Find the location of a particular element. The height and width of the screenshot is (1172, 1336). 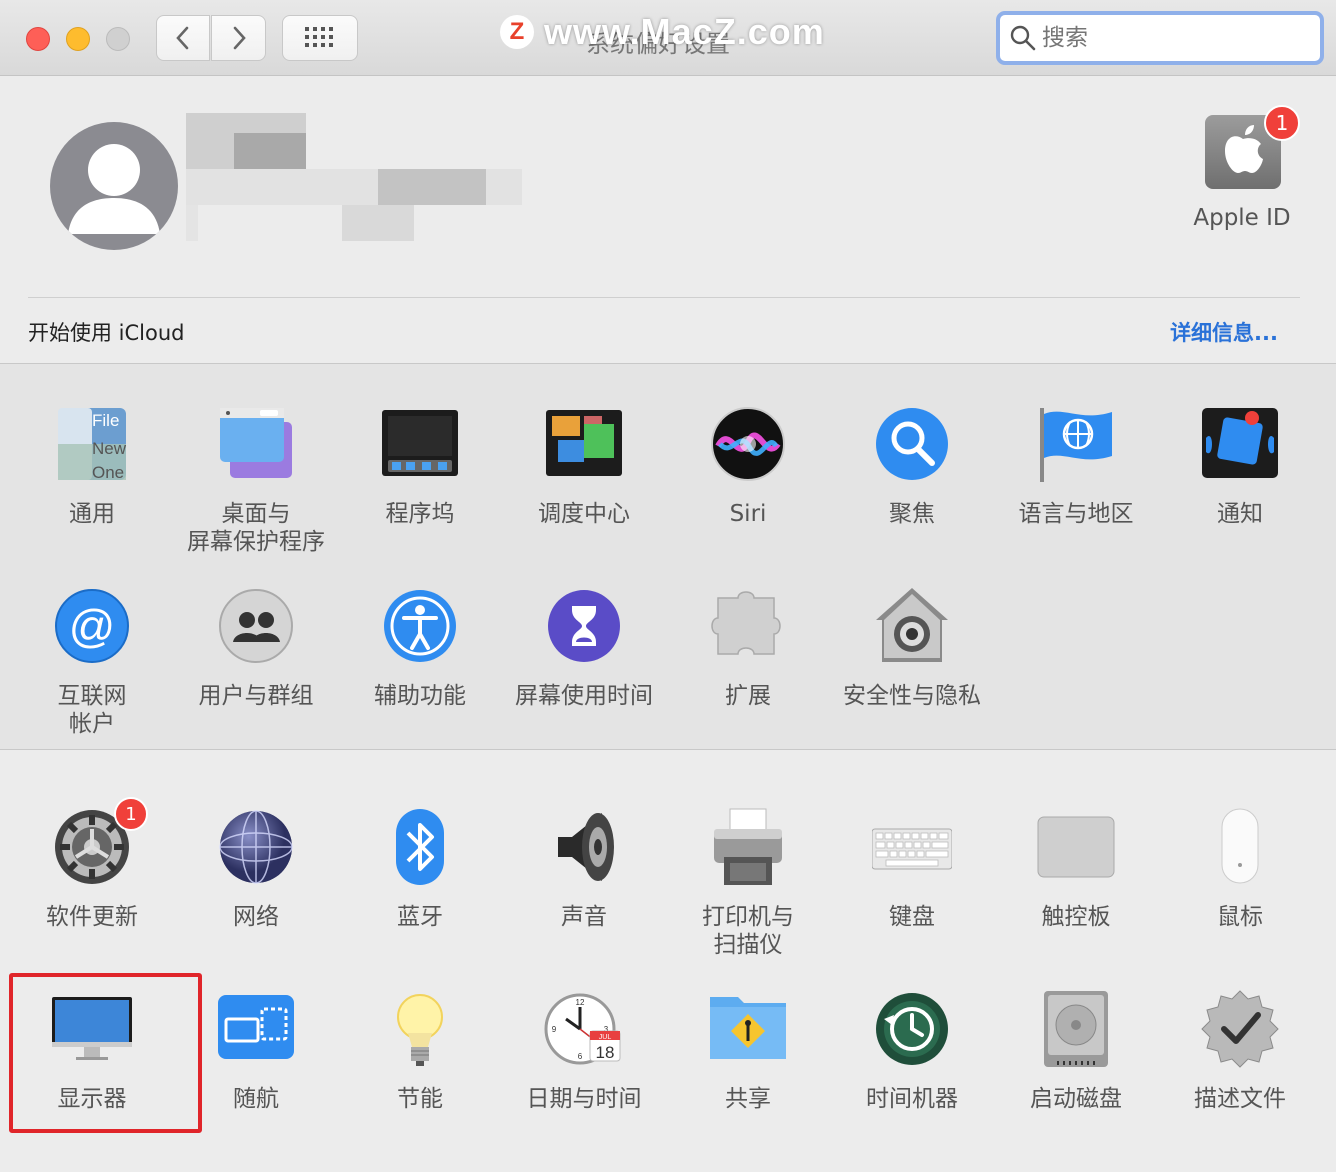

internet-accounts-icon: @ is located at coordinates (92, 626).